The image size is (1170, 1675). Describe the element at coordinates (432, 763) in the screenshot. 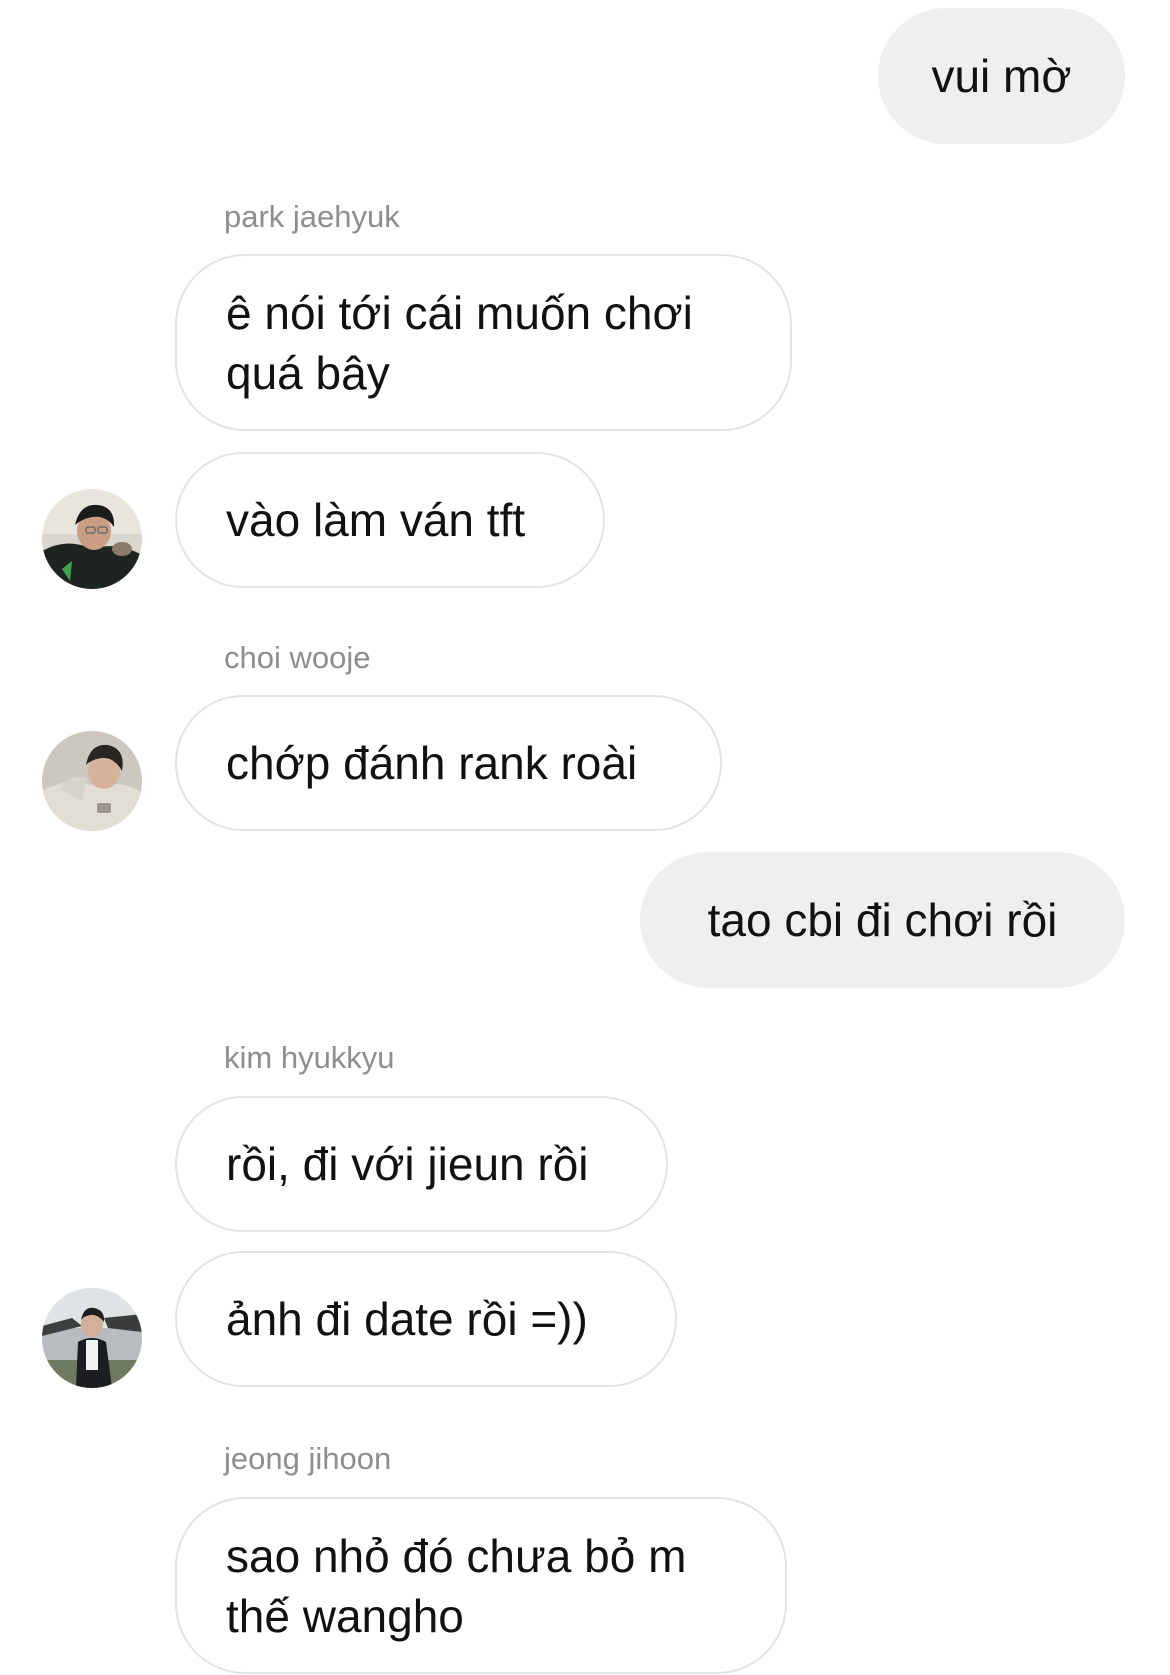

I see `message-text: chớp đánh rank roài` at that location.